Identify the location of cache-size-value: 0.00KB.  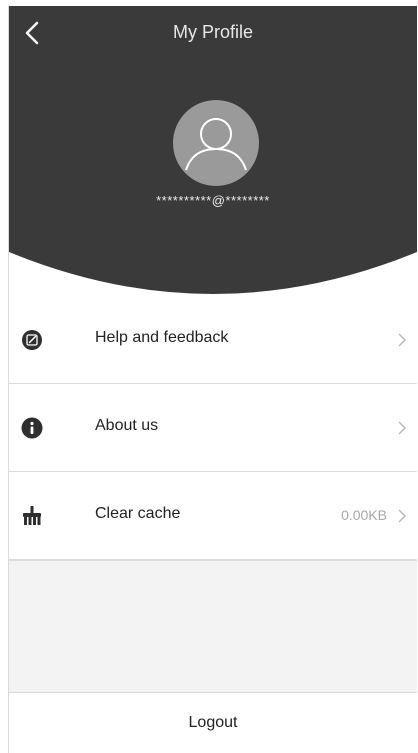
(364, 515).